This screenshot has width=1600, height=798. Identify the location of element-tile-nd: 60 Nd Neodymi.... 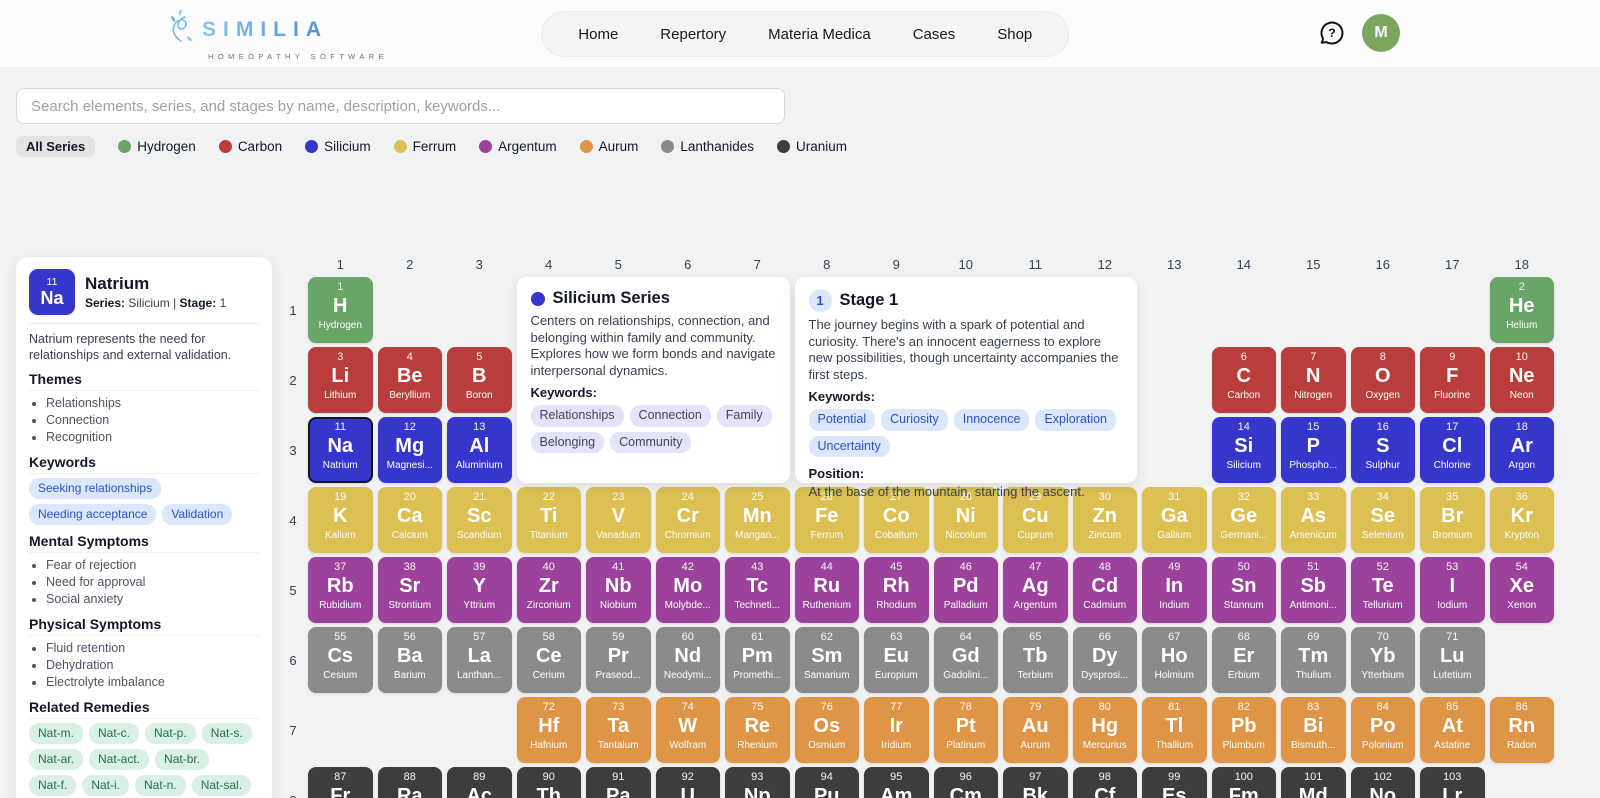
(687, 660).